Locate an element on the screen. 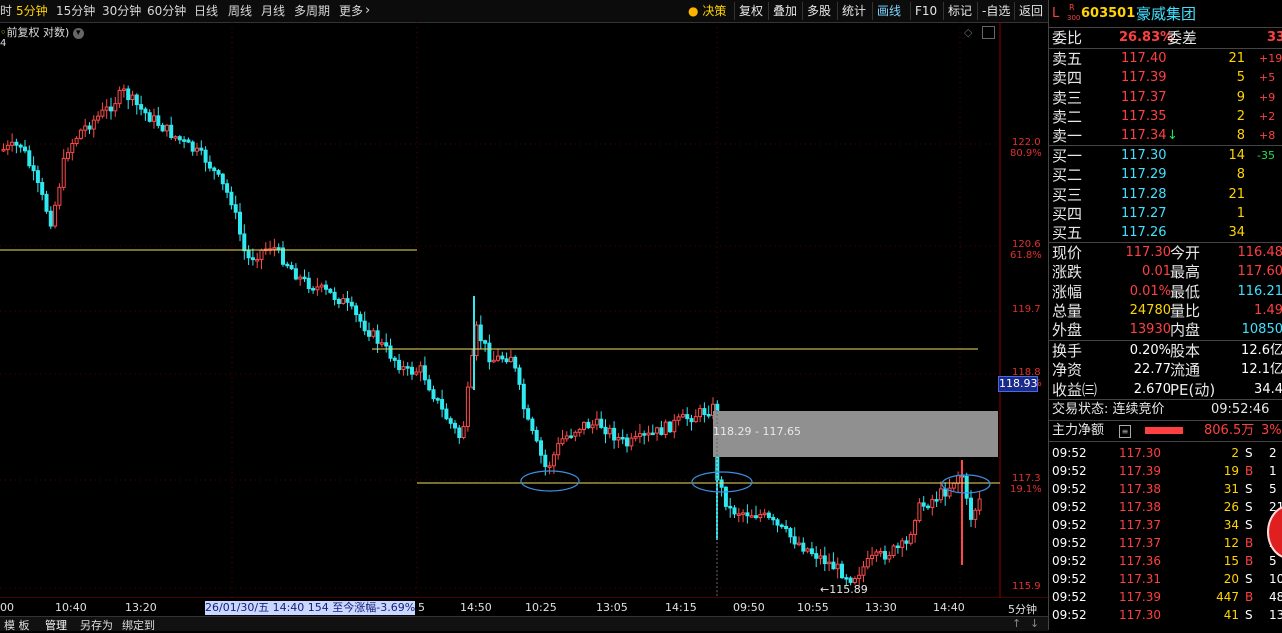 The height and width of the screenshot is (633, 1282). stock-title: L R 300 603501 豪威集团 is located at coordinates (1165, 14).